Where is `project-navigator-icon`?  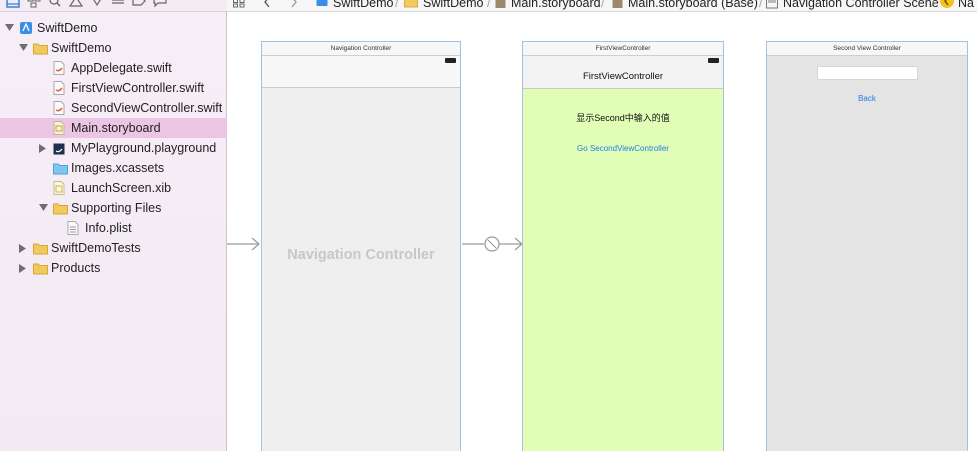
project-navigator-icon is located at coordinates (13, 4).